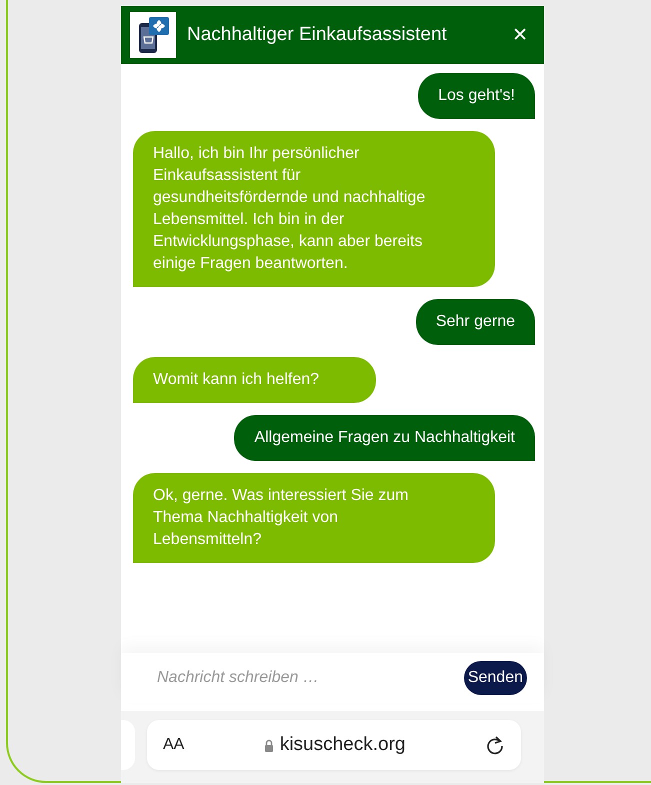 The height and width of the screenshot is (785, 651). Describe the element at coordinates (520, 35) in the screenshot. I see `close-button: ✕` at that location.